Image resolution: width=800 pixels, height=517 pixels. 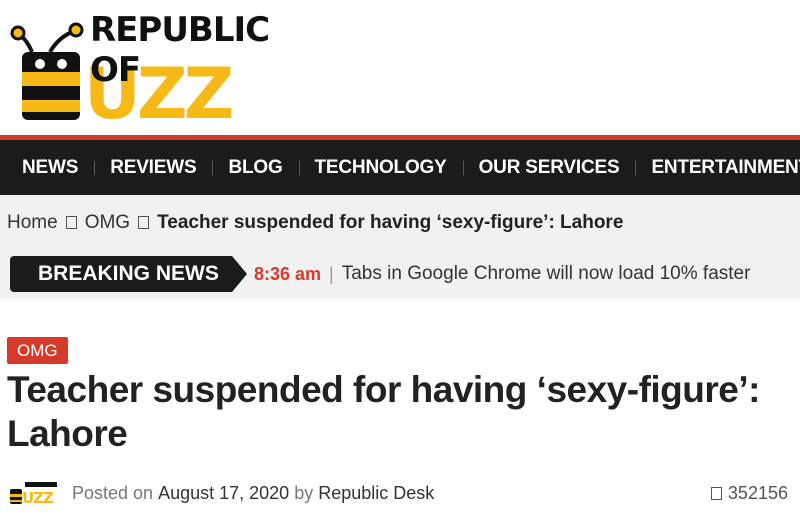 What do you see at coordinates (716, 493) in the screenshot?
I see `views-icon` at bounding box center [716, 493].